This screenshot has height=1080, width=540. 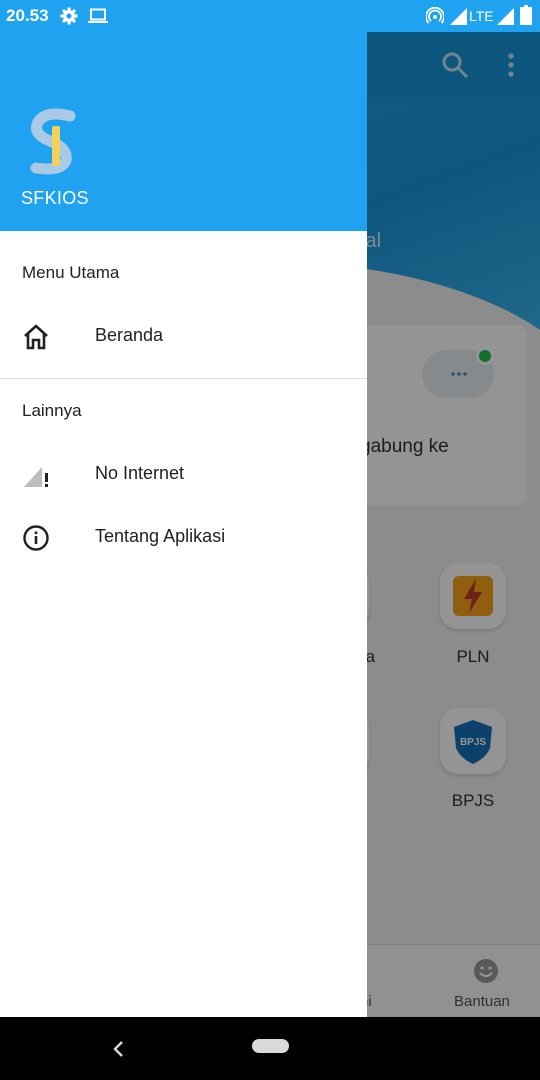 I want to click on menu-label-tentang-aplikasi: Tentang Aplikasi, so click(x=160, y=536).